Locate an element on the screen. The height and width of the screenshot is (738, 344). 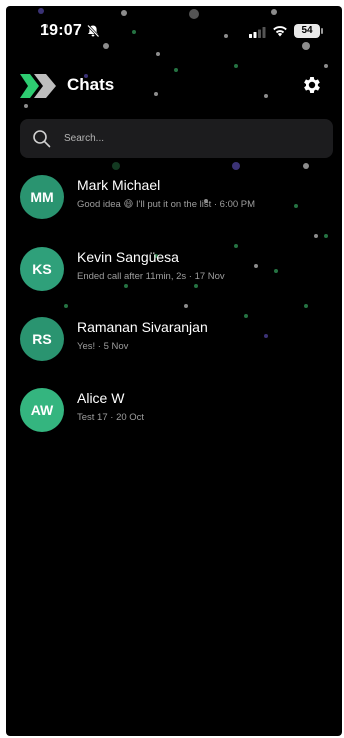
chat-preview: Yes! · 5 Nov is located at coordinates (103, 346).